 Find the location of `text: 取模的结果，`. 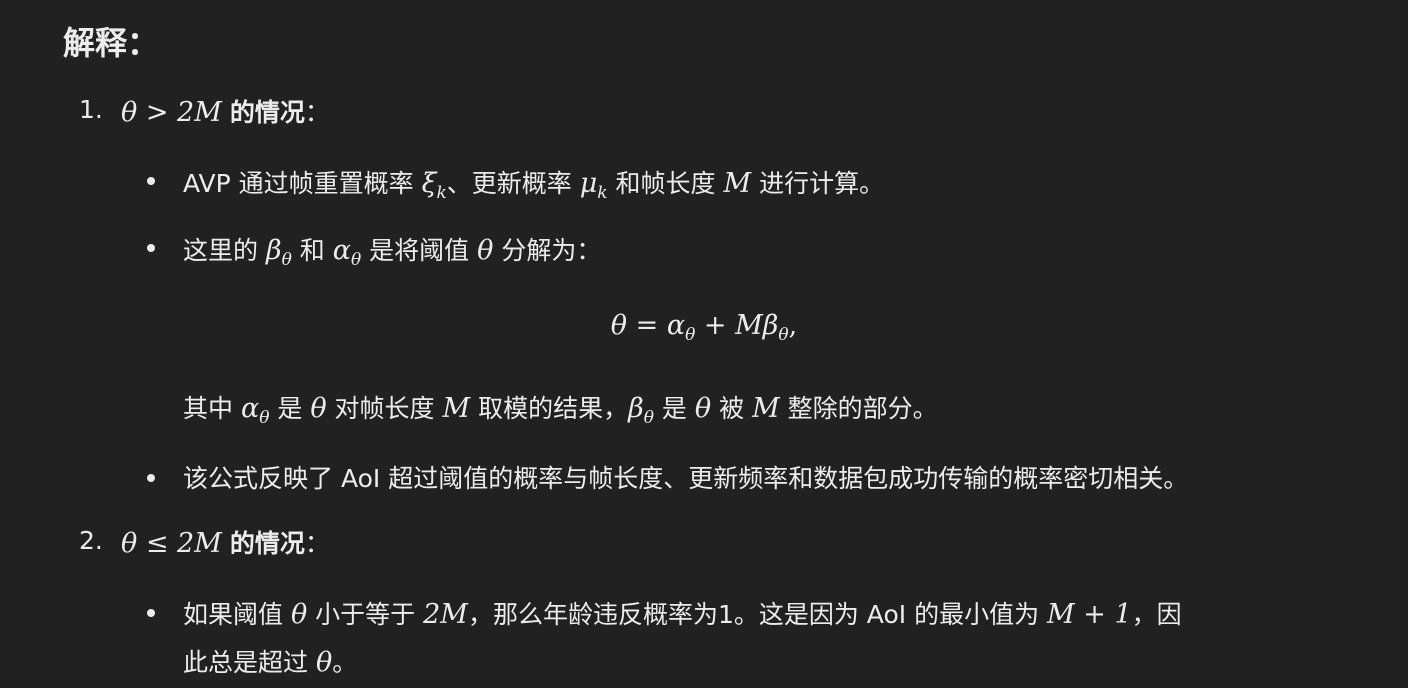

text: 取模的结果， is located at coordinates (549, 408).